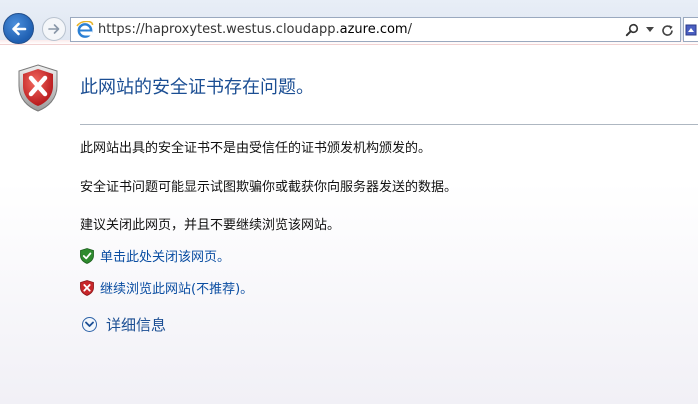 Image resolution: width=698 pixels, height=404 pixels. I want to click on green-shield-check-icon, so click(87, 255).